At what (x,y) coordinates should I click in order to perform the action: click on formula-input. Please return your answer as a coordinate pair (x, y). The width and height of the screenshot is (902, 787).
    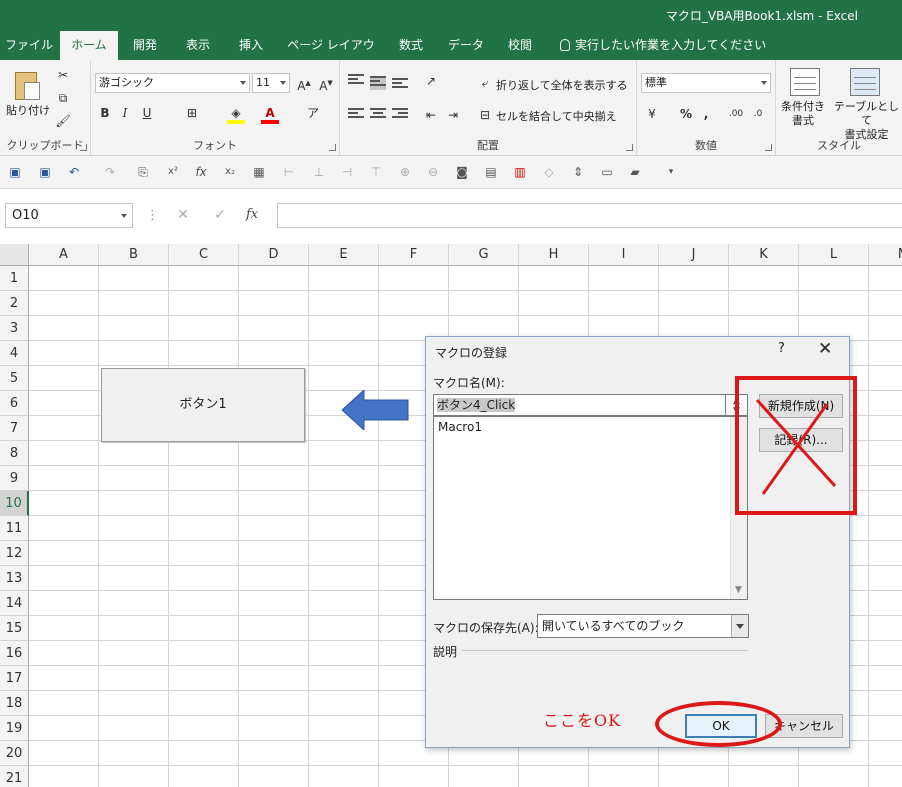
    Looking at the image, I should click on (589, 215).